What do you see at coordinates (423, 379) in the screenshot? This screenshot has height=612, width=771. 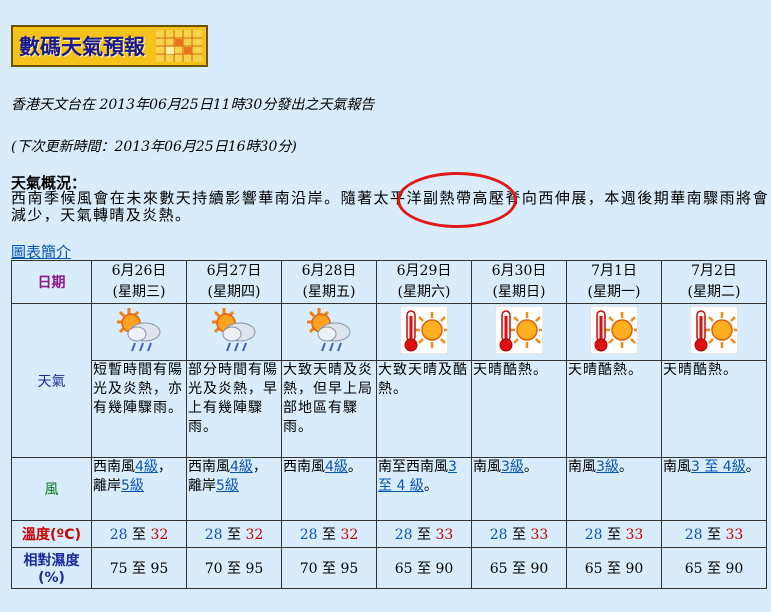 I see `weather-text: 大致天晴及酷熱。` at bounding box center [423, 379].